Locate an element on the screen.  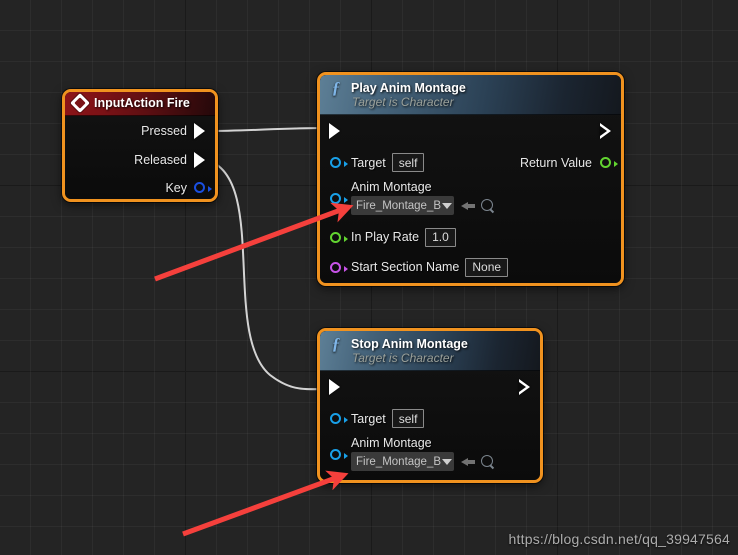
pin-label-key: Key is located at coordinates (176, 187).